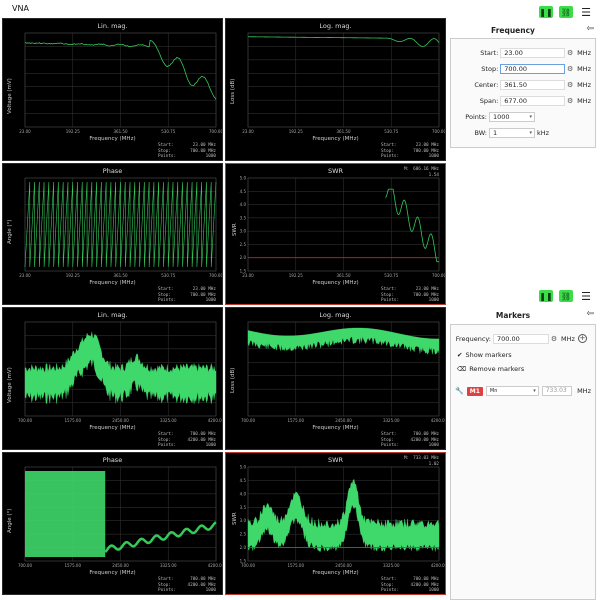 The image size is (600, 600). What do you see at coordinates (243, 204) in the screenshot?
I see `y-tick-label: 4.0` at bounding box center [243, 204].